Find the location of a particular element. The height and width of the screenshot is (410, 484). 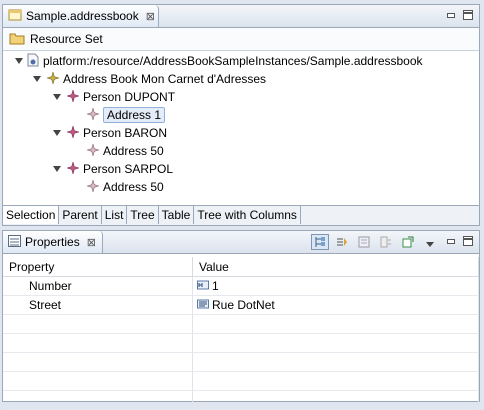

table-row: Street Rue DotNet is located at coordinates (241, 305).